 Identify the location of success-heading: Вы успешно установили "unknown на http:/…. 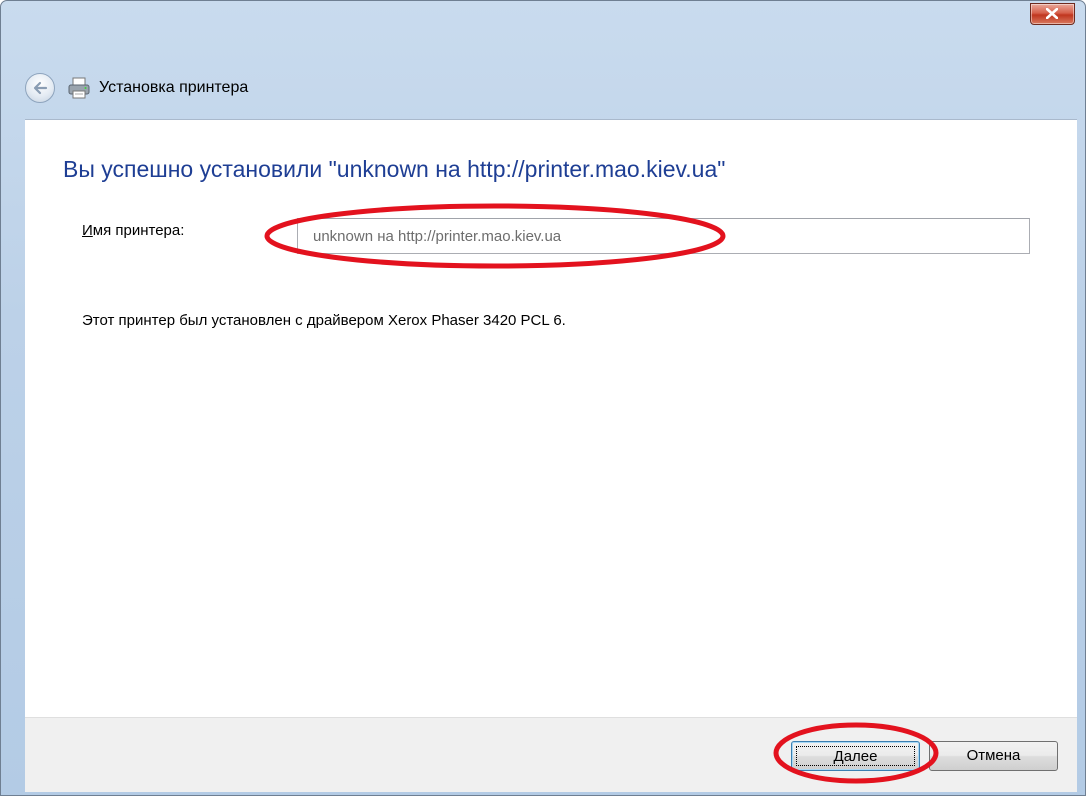
(394, 169).